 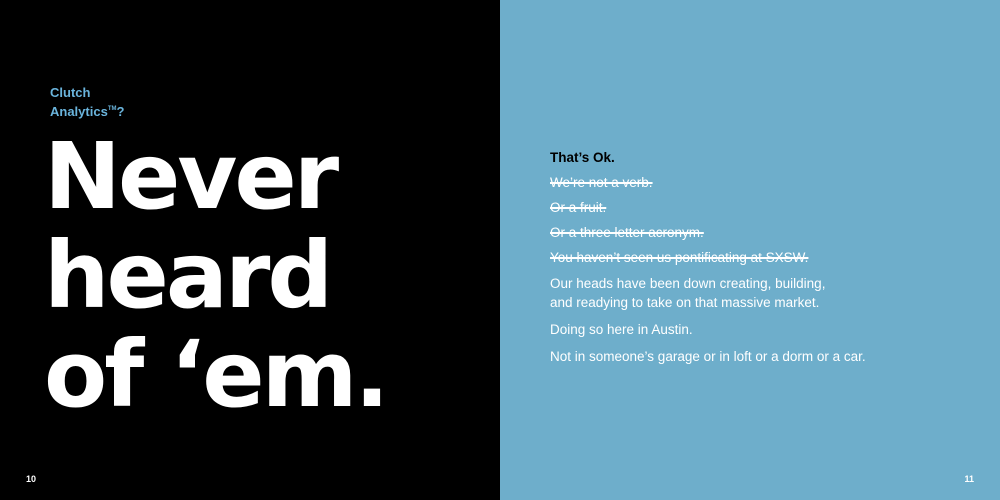 I want to click on page-number-left: 10, so click(x=31, y=479).